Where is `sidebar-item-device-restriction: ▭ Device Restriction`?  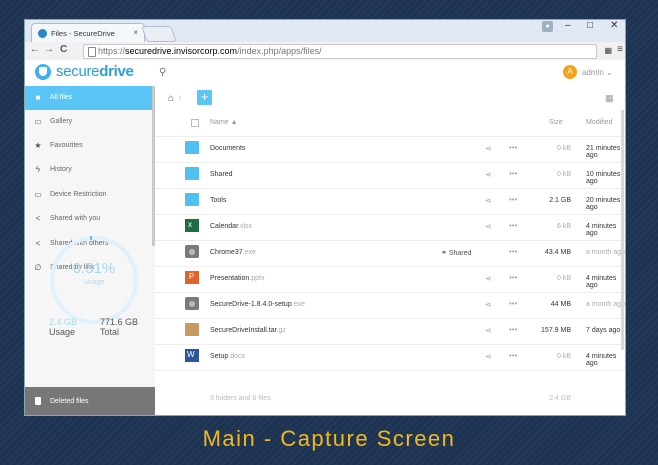
sidebar-item-device-restriction: ▭ Device Restriction is located at coordinates (90, 195).